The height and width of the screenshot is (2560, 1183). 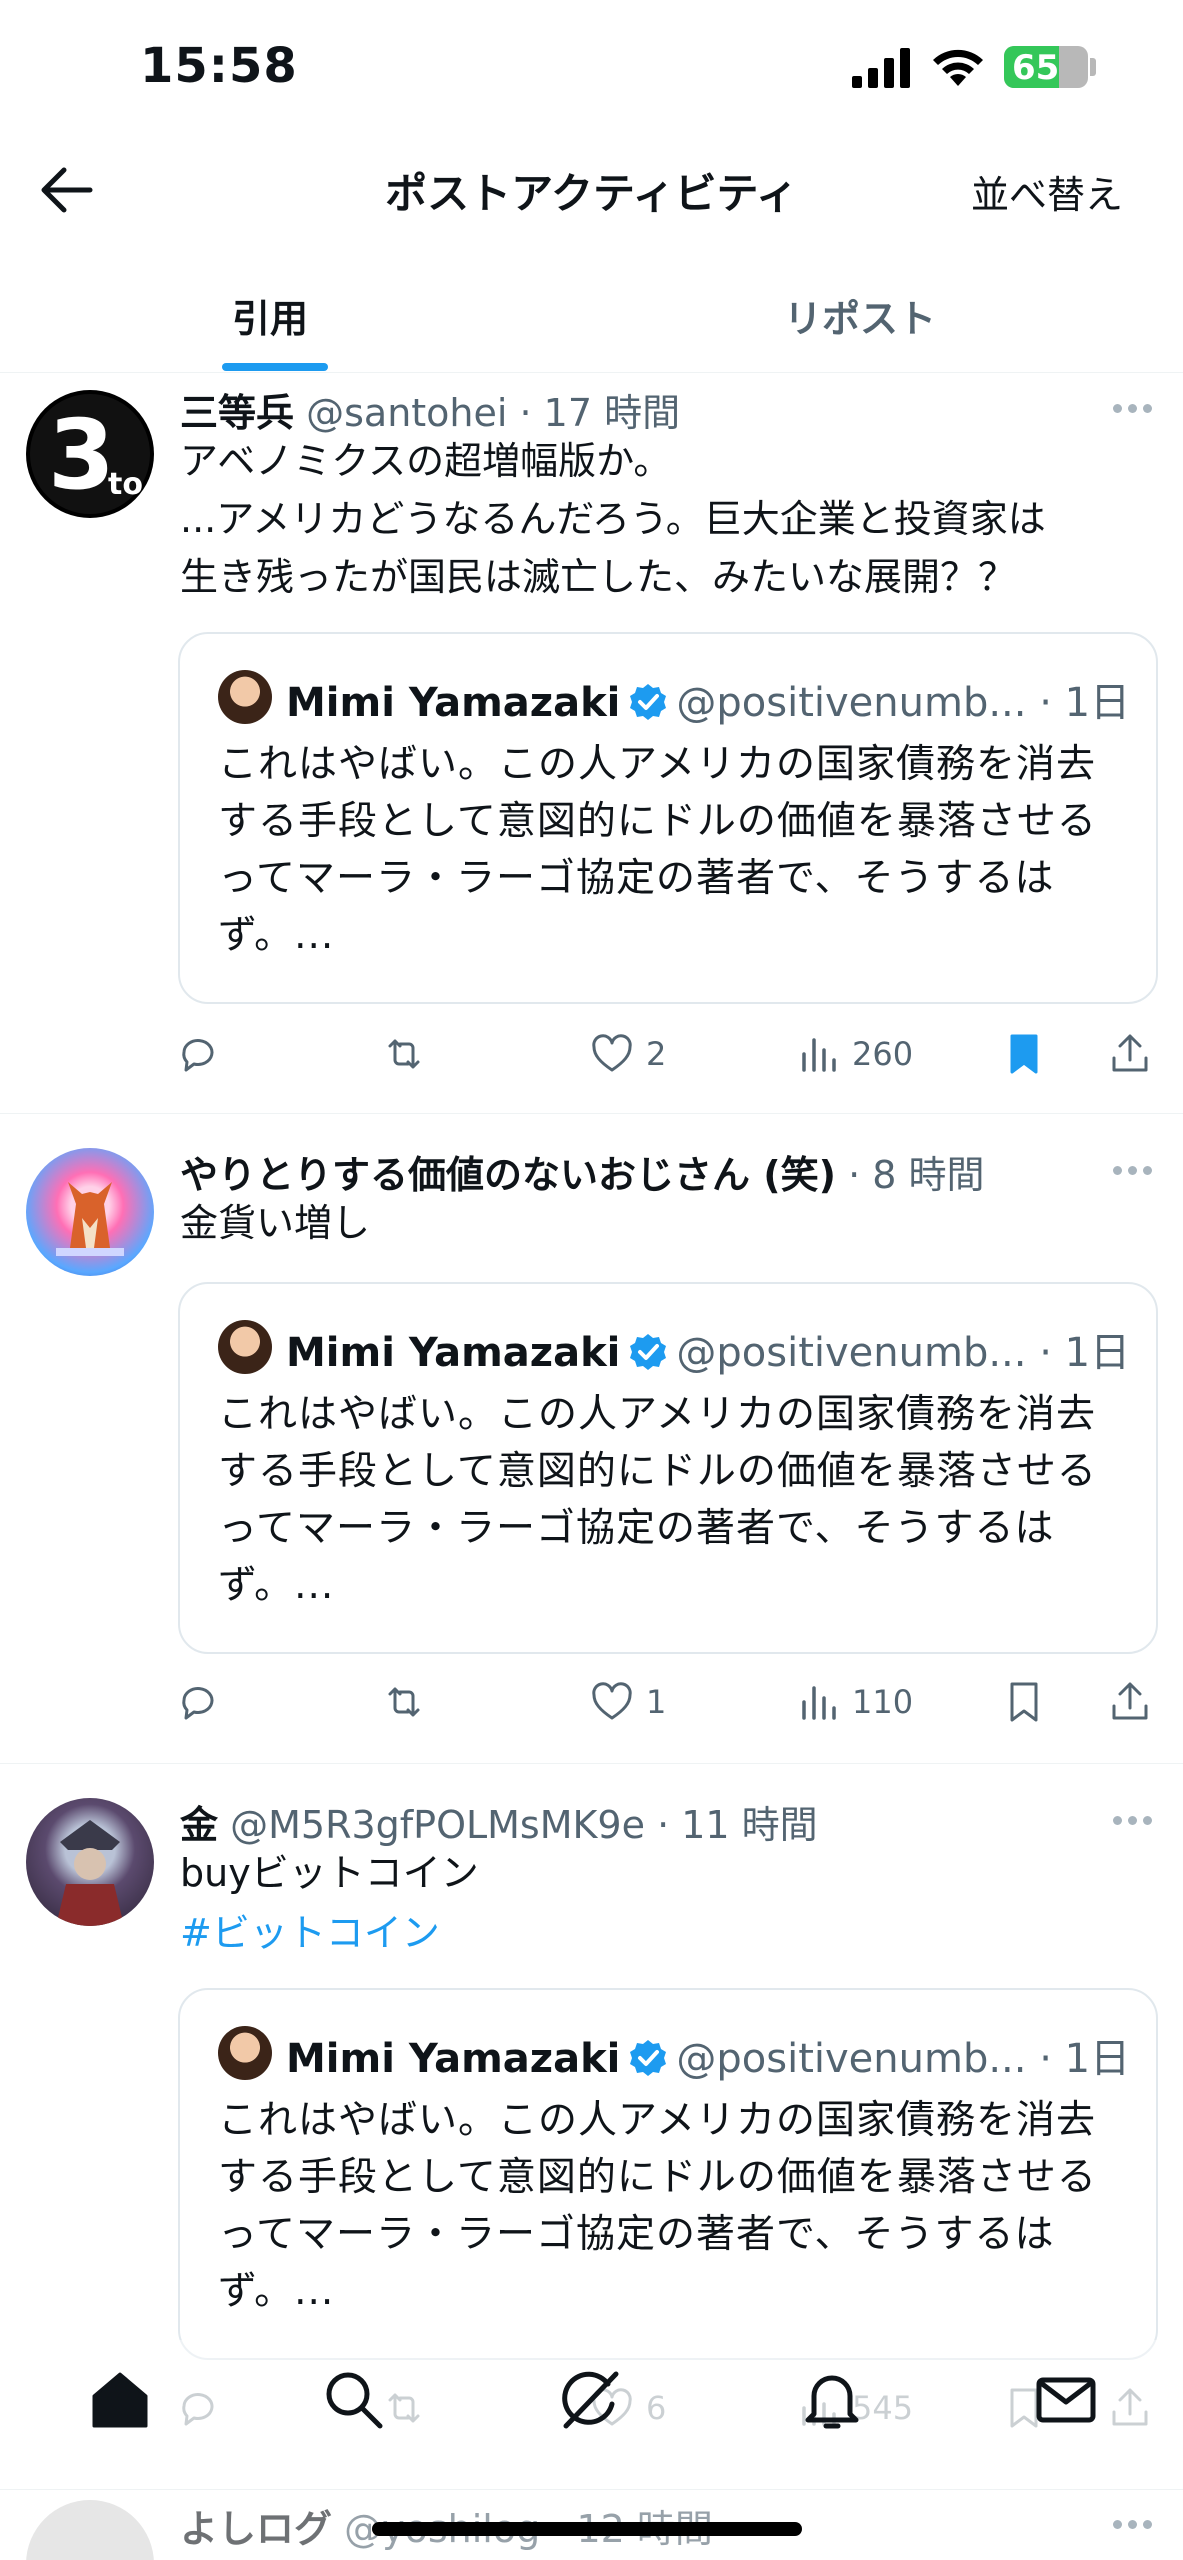 I want to click on post-text: 金貨い増し, so click(x=653, y=1223).